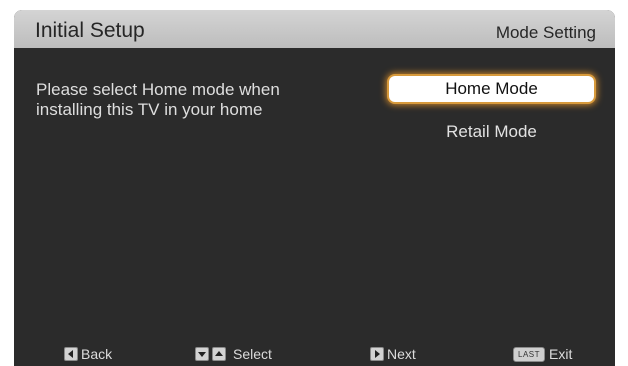 Image resolution: width=628 pixels, height=366 pixels. What do you see at coordinates (401, 354) in the screenshot?
I see `next-label: Next` at bounding box center [401, 354].